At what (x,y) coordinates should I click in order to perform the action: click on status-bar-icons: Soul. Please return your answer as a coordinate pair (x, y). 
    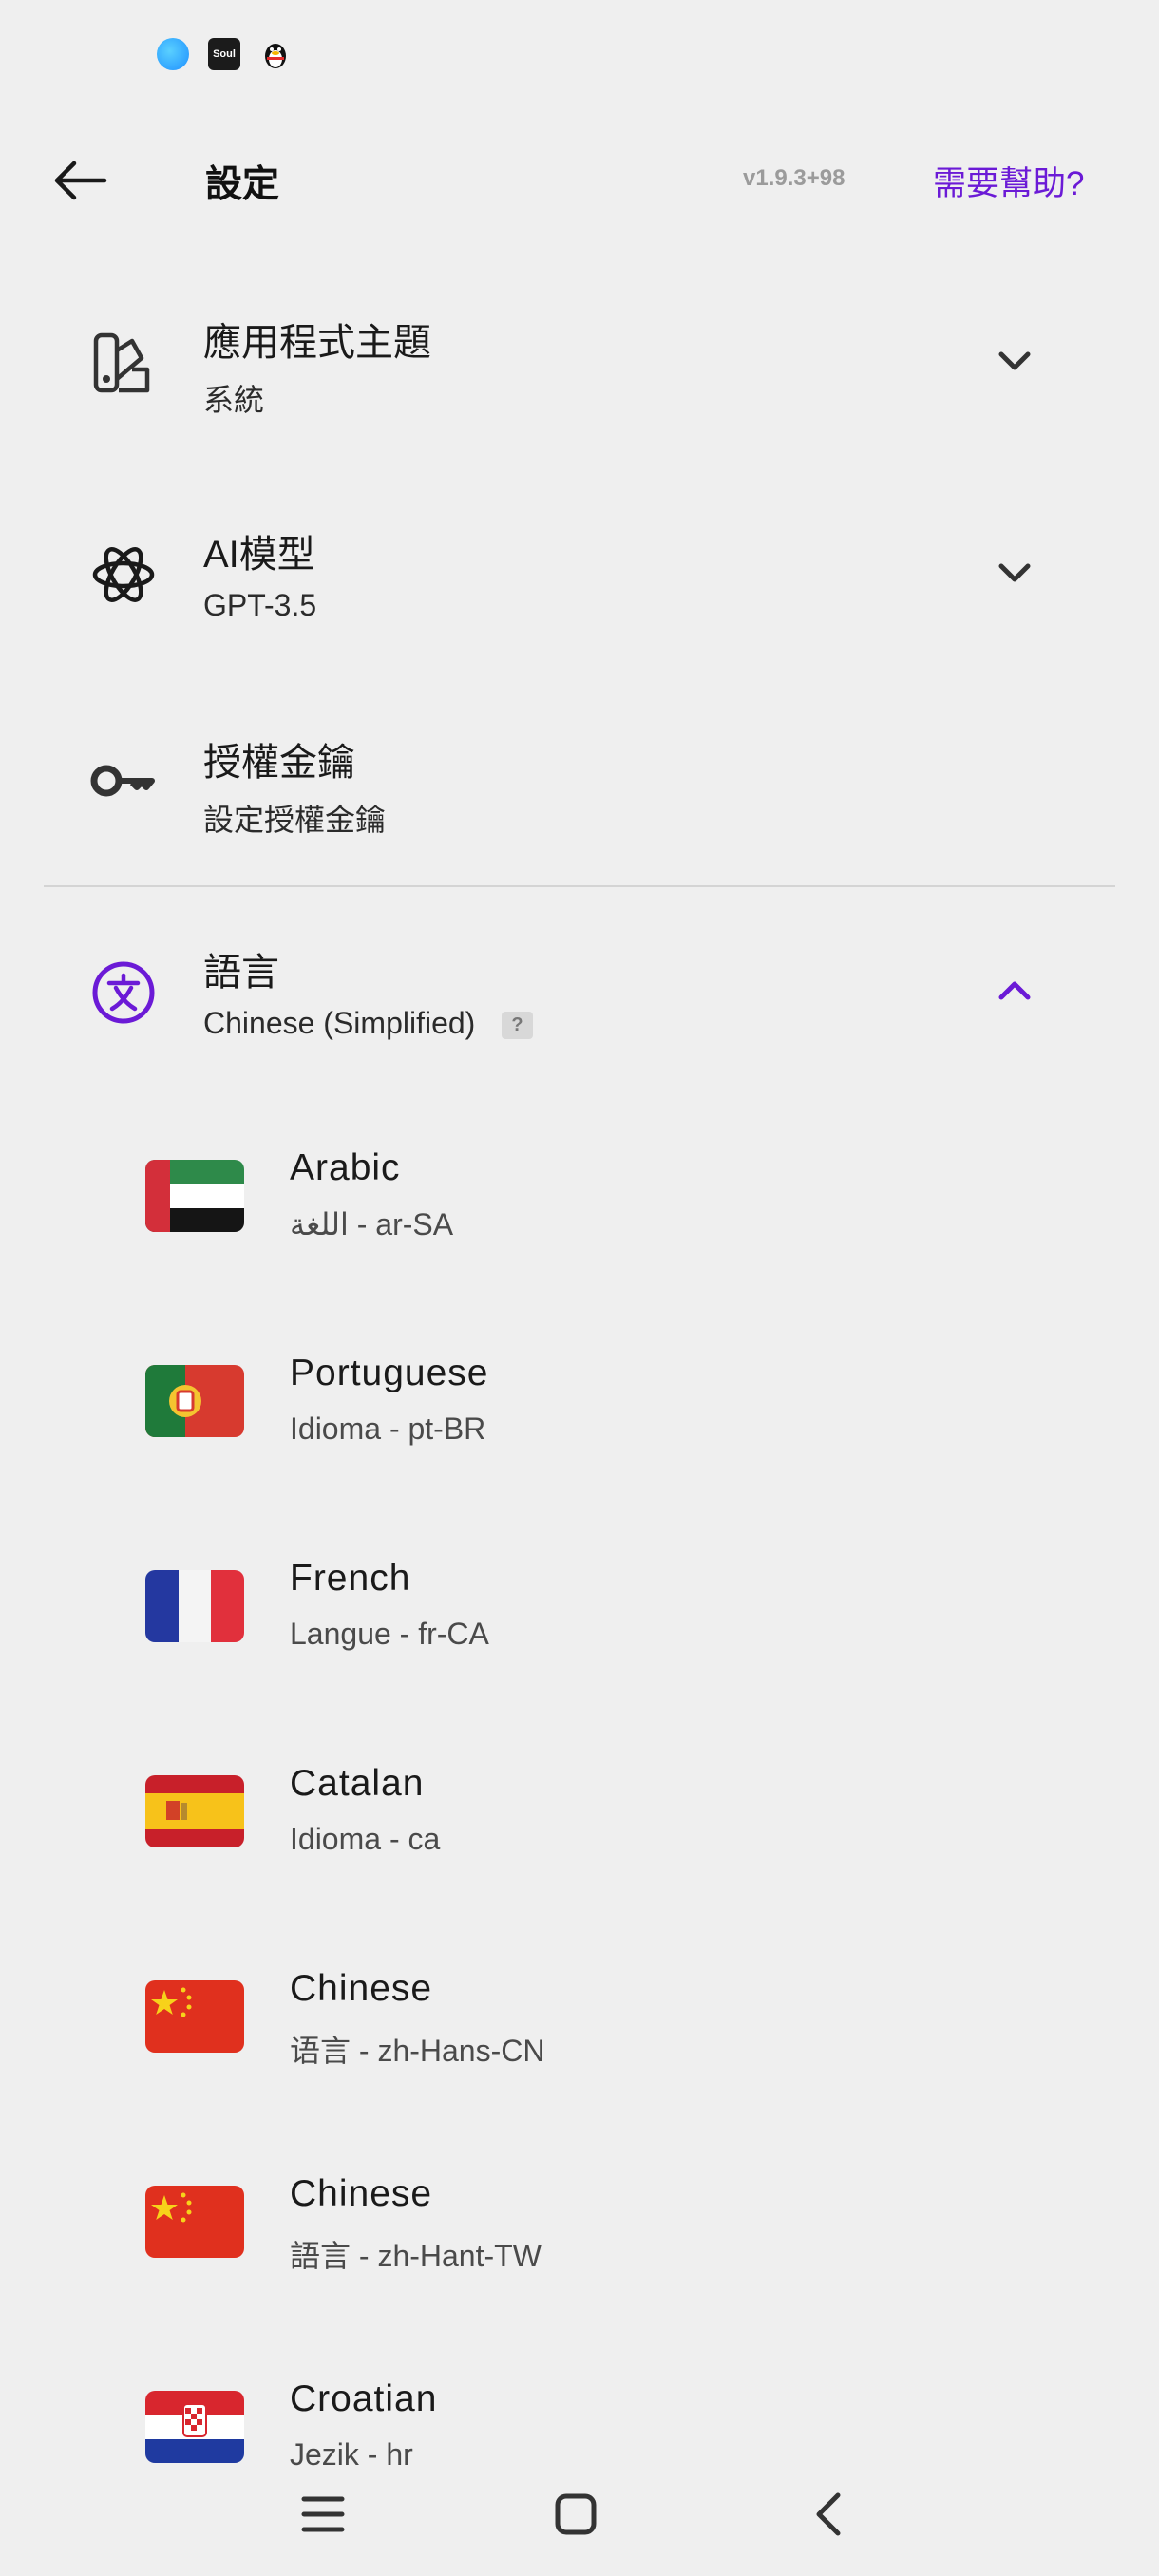
    Looking at the image, I should click on (224, 54).